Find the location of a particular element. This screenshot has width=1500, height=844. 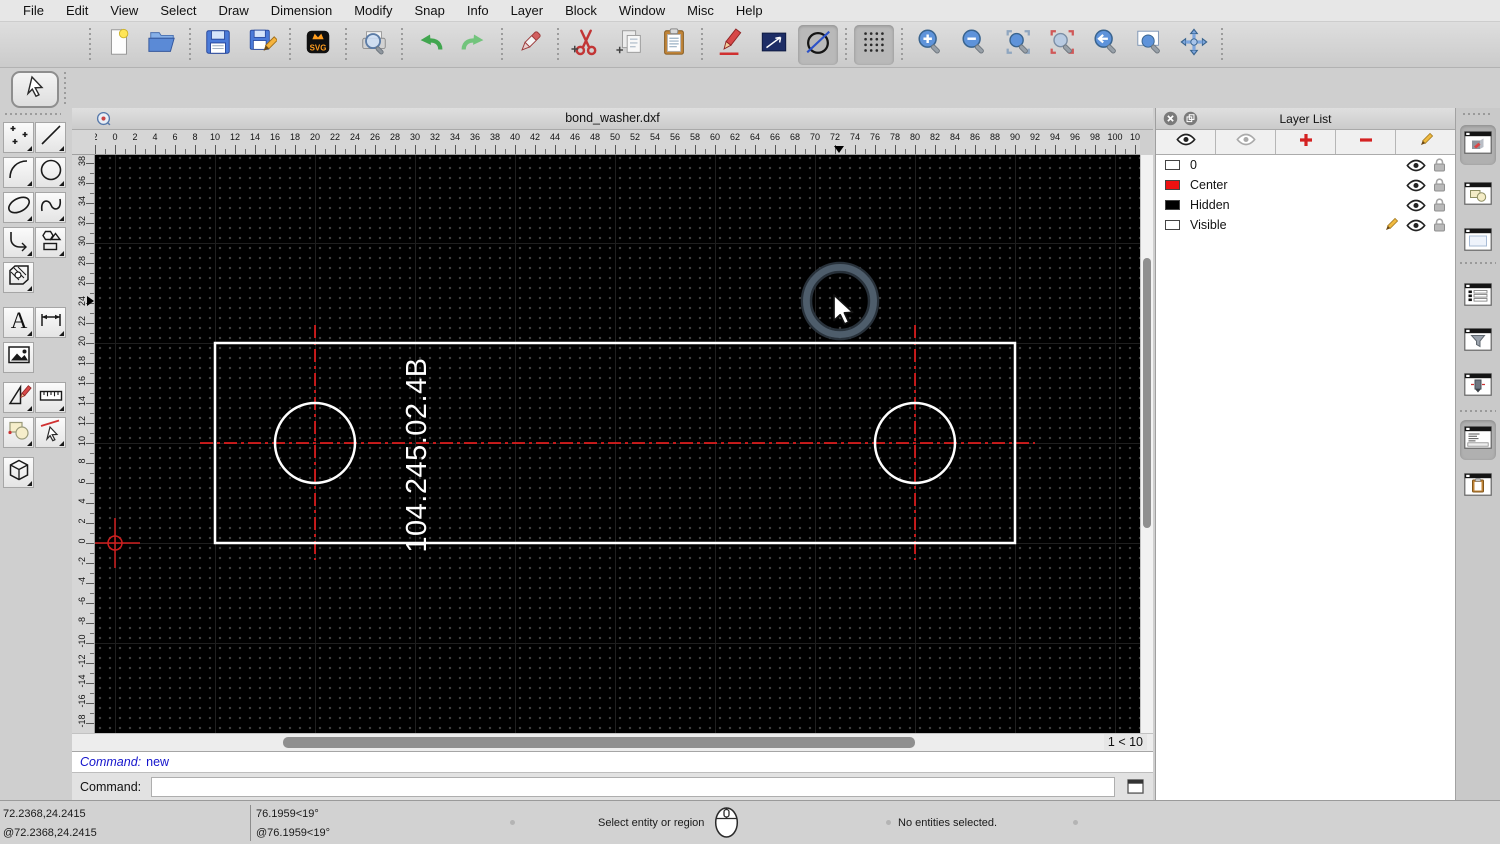

paste-button is located at coordinates (674, 45).